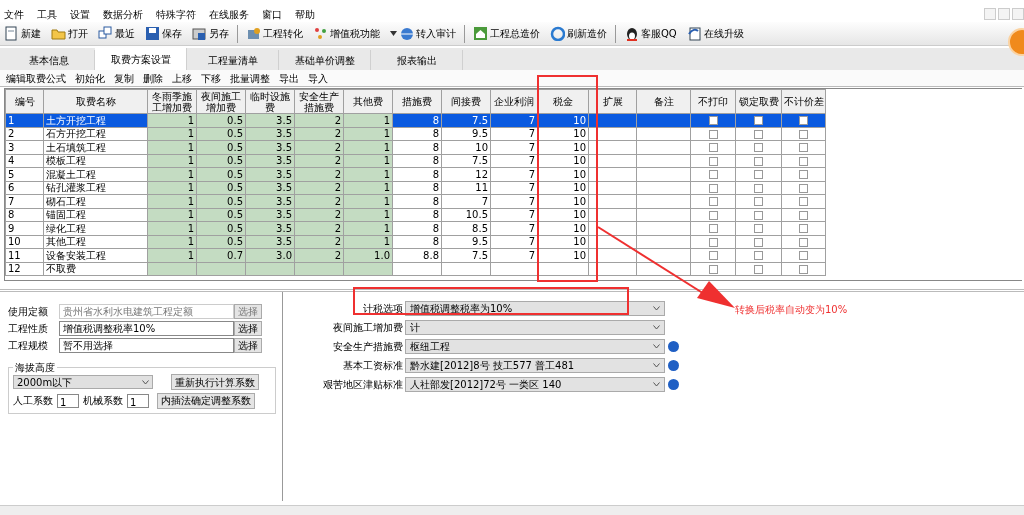  Describe the element at coordinates (417, 101) in the screenshot. I see `column-header: 措施费` at that location.